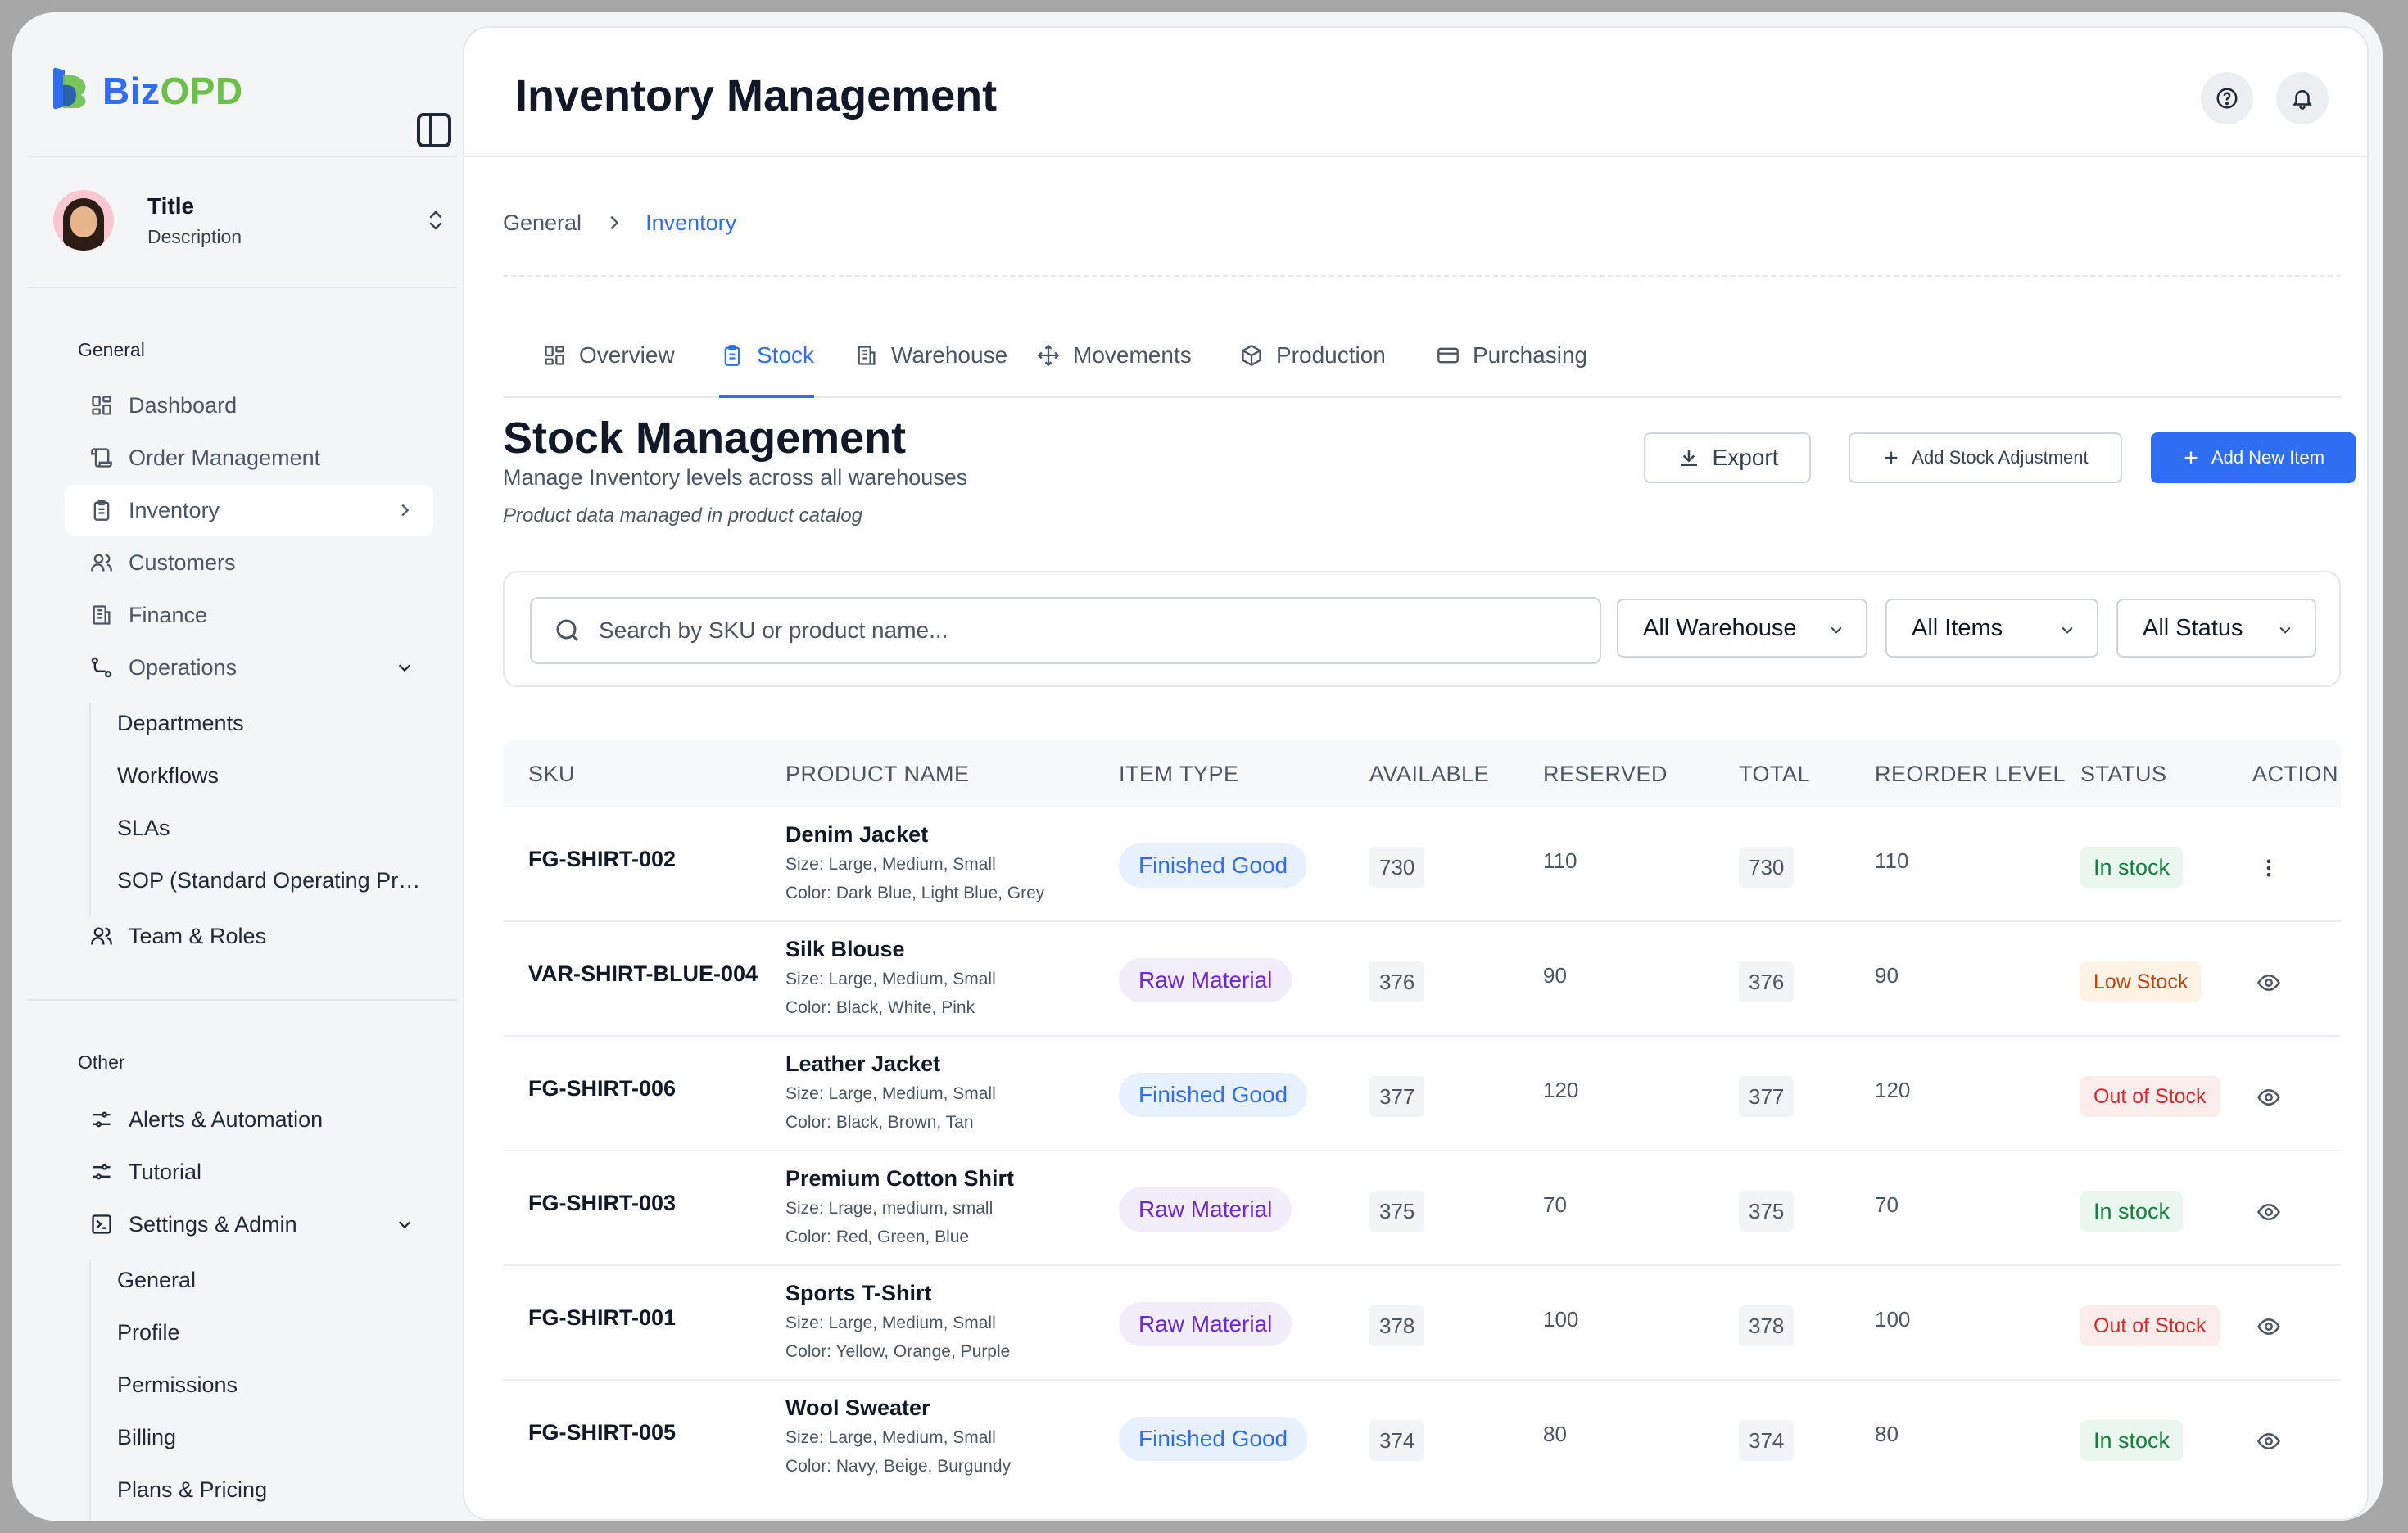 Image resolution: width=2408 pixels, height=1533 pixels. I want to click on more-vertical-icon, so click(2268, 868).